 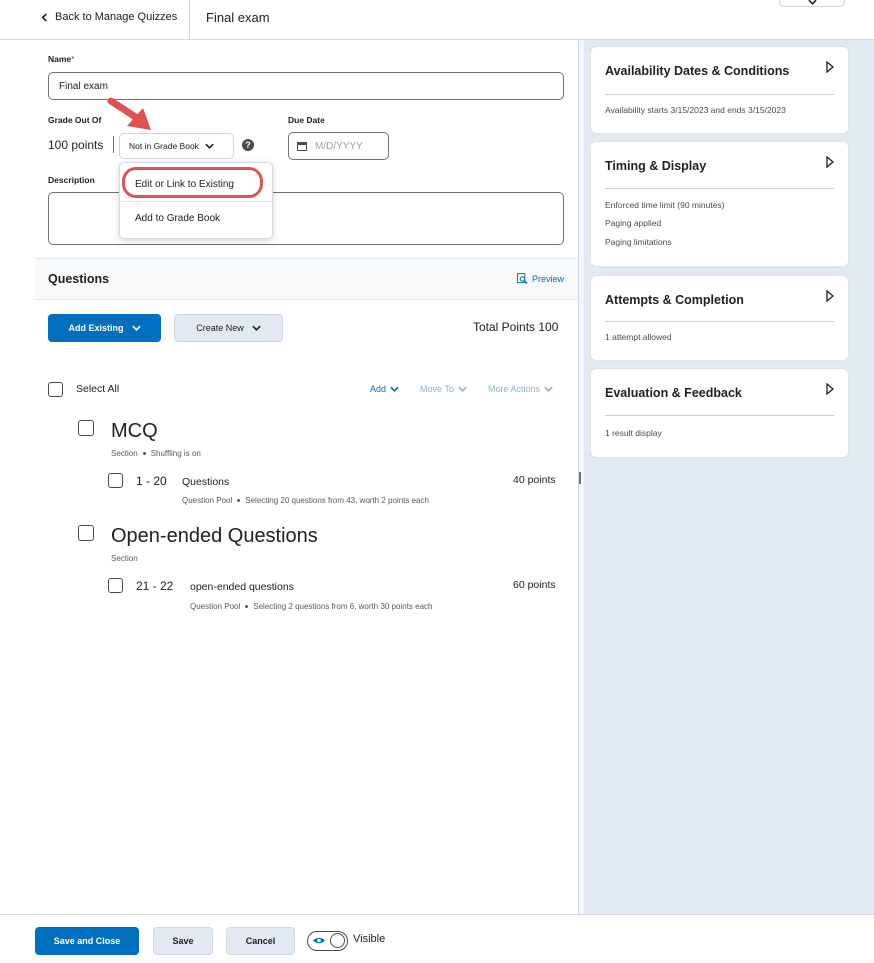 What do you see at coordinates (673, 393) in the screenshot?
I see `card-title: Evaluation & Feedback` at bounding box center [673, 393].